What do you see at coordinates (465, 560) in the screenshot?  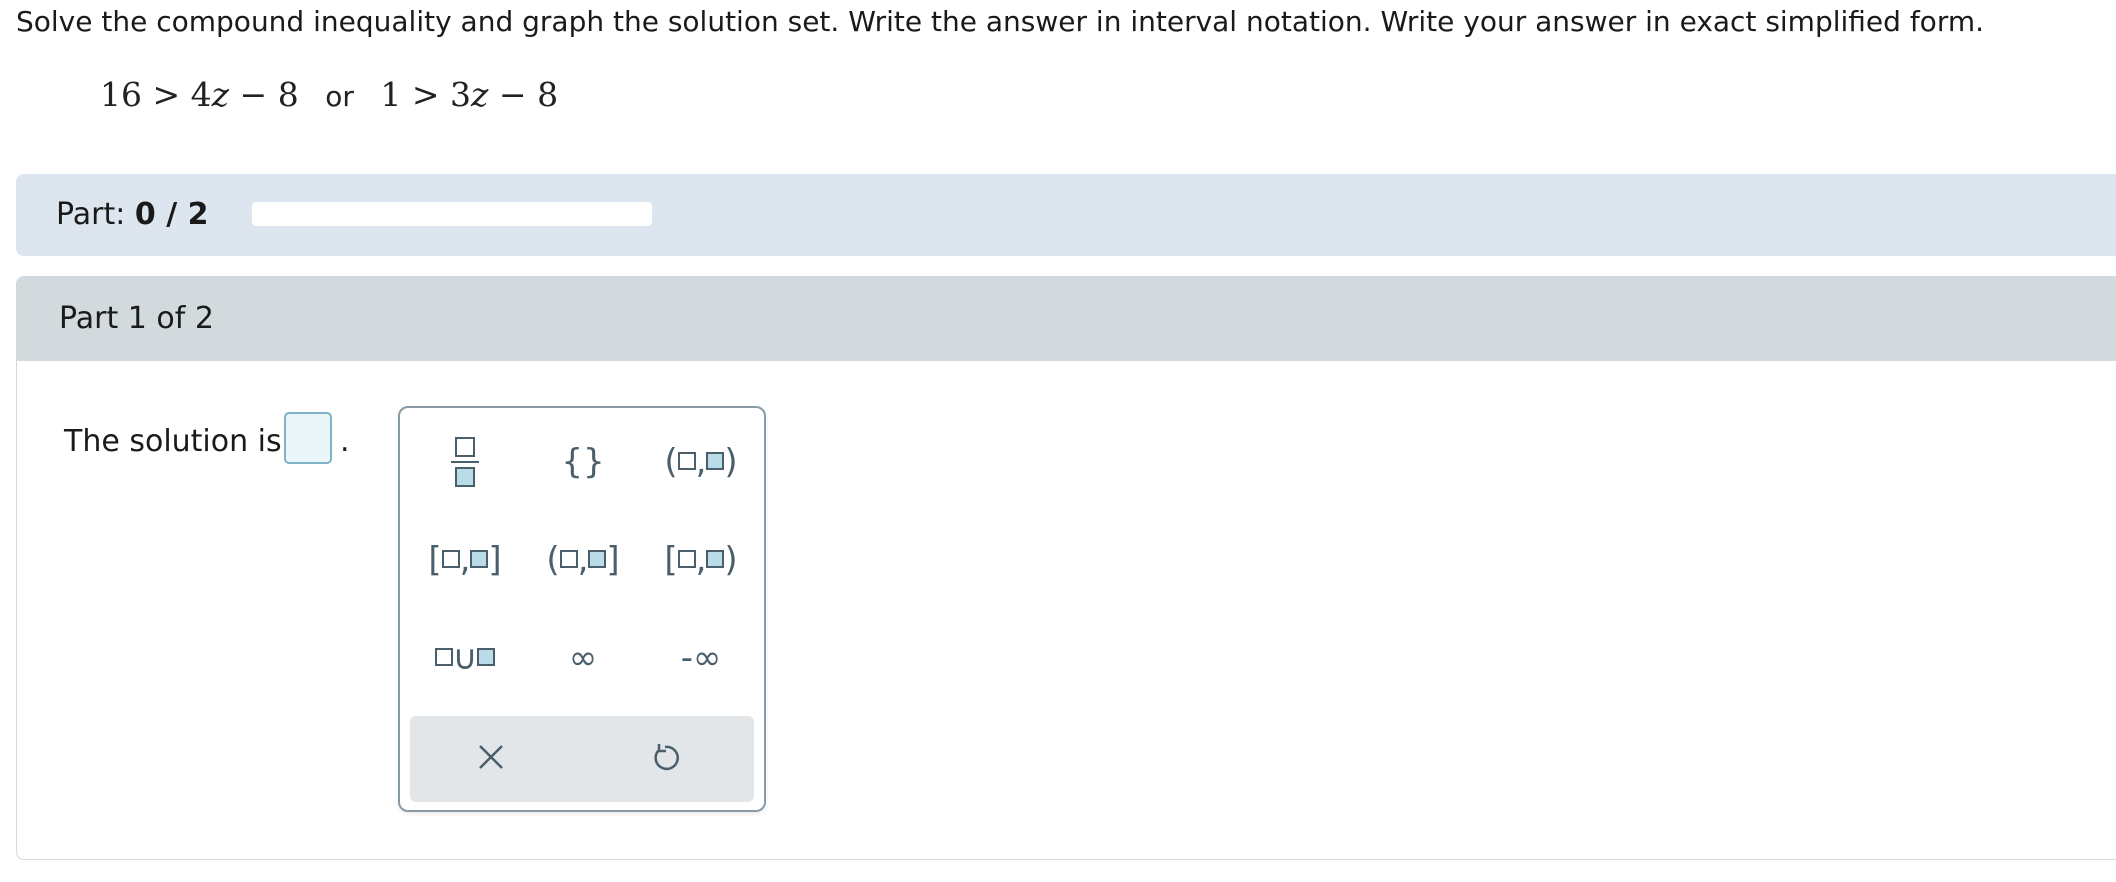 I see `closed-interval-key: [,]` at bounding box center [465, 560].